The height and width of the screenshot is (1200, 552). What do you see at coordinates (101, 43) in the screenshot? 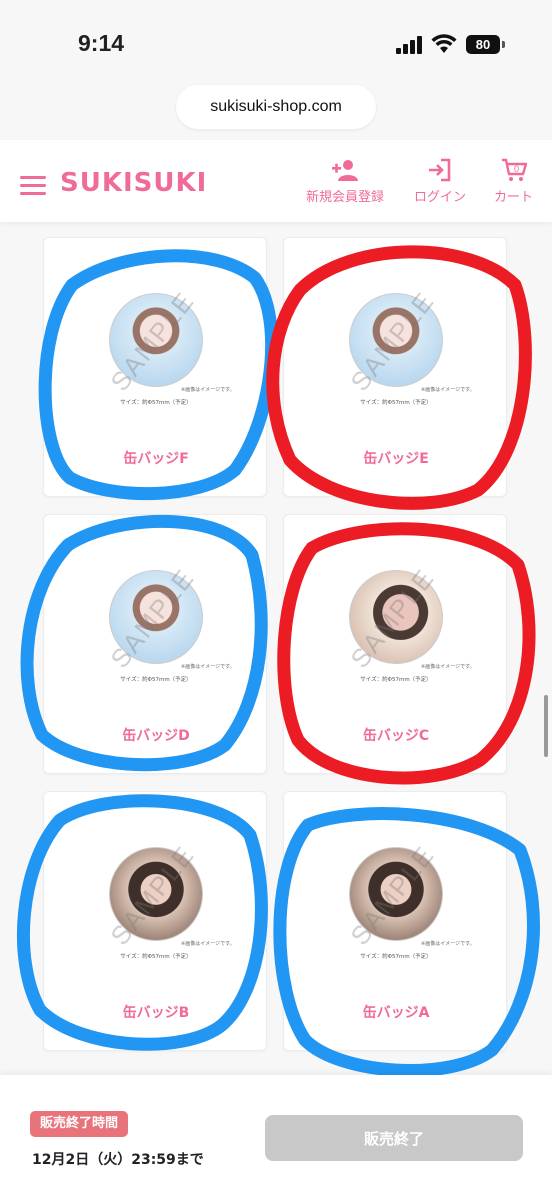
I see `status-time: 9:14` at bounding box center [101, 43].